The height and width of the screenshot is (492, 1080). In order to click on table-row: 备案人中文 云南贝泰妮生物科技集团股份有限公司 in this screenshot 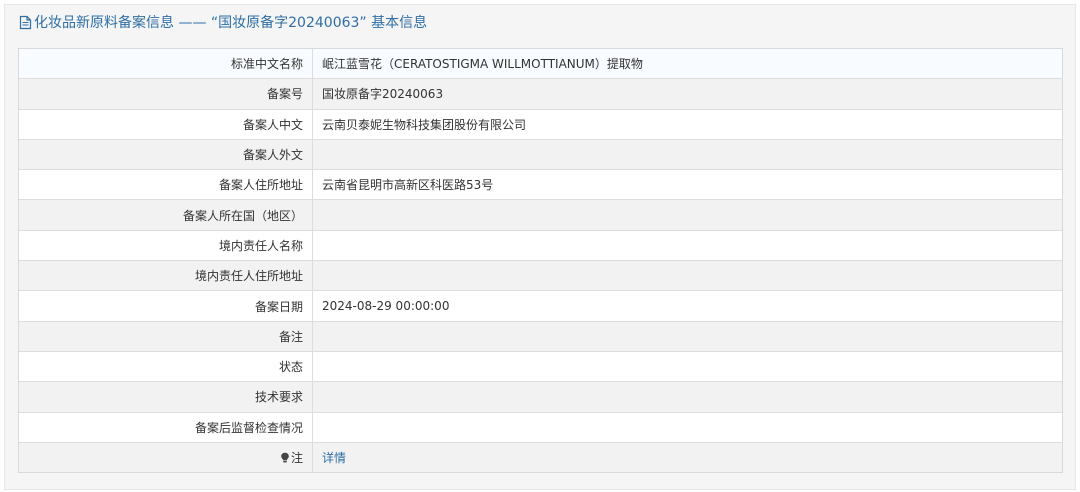, I will do `click(540, 124)`.